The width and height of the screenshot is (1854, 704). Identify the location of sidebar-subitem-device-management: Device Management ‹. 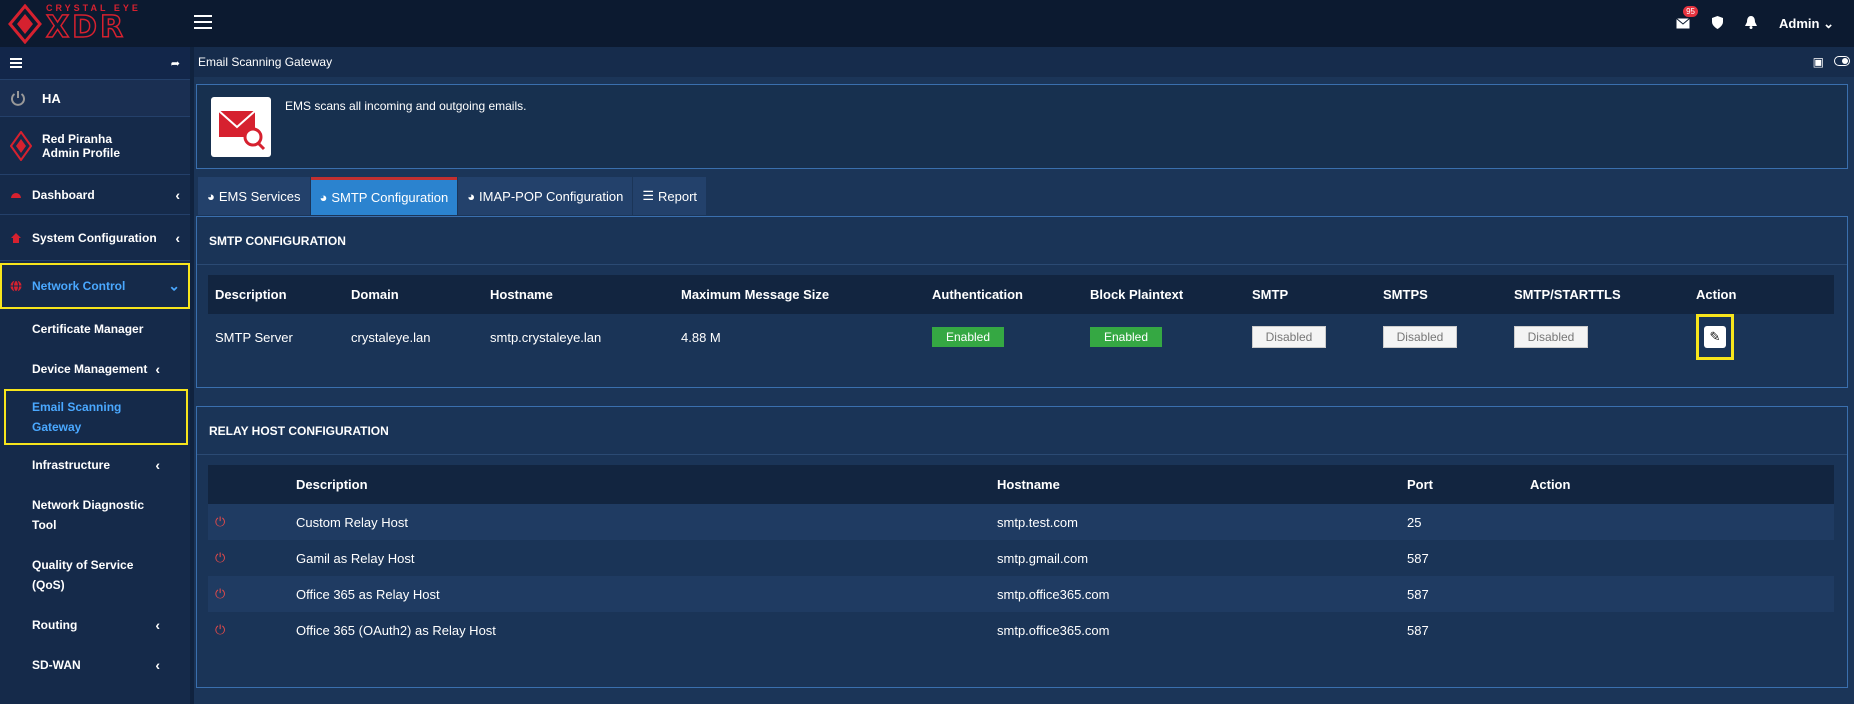
(95, 369).